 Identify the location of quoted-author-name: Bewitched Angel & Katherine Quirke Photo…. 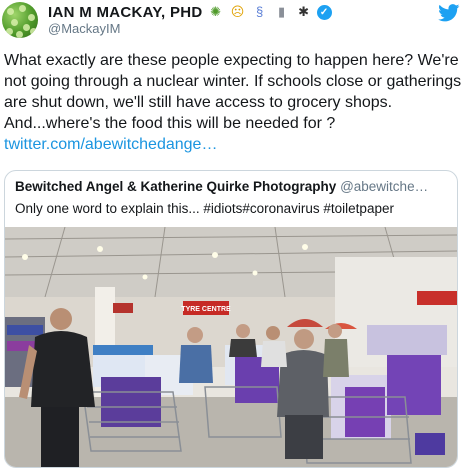
(175, 186).